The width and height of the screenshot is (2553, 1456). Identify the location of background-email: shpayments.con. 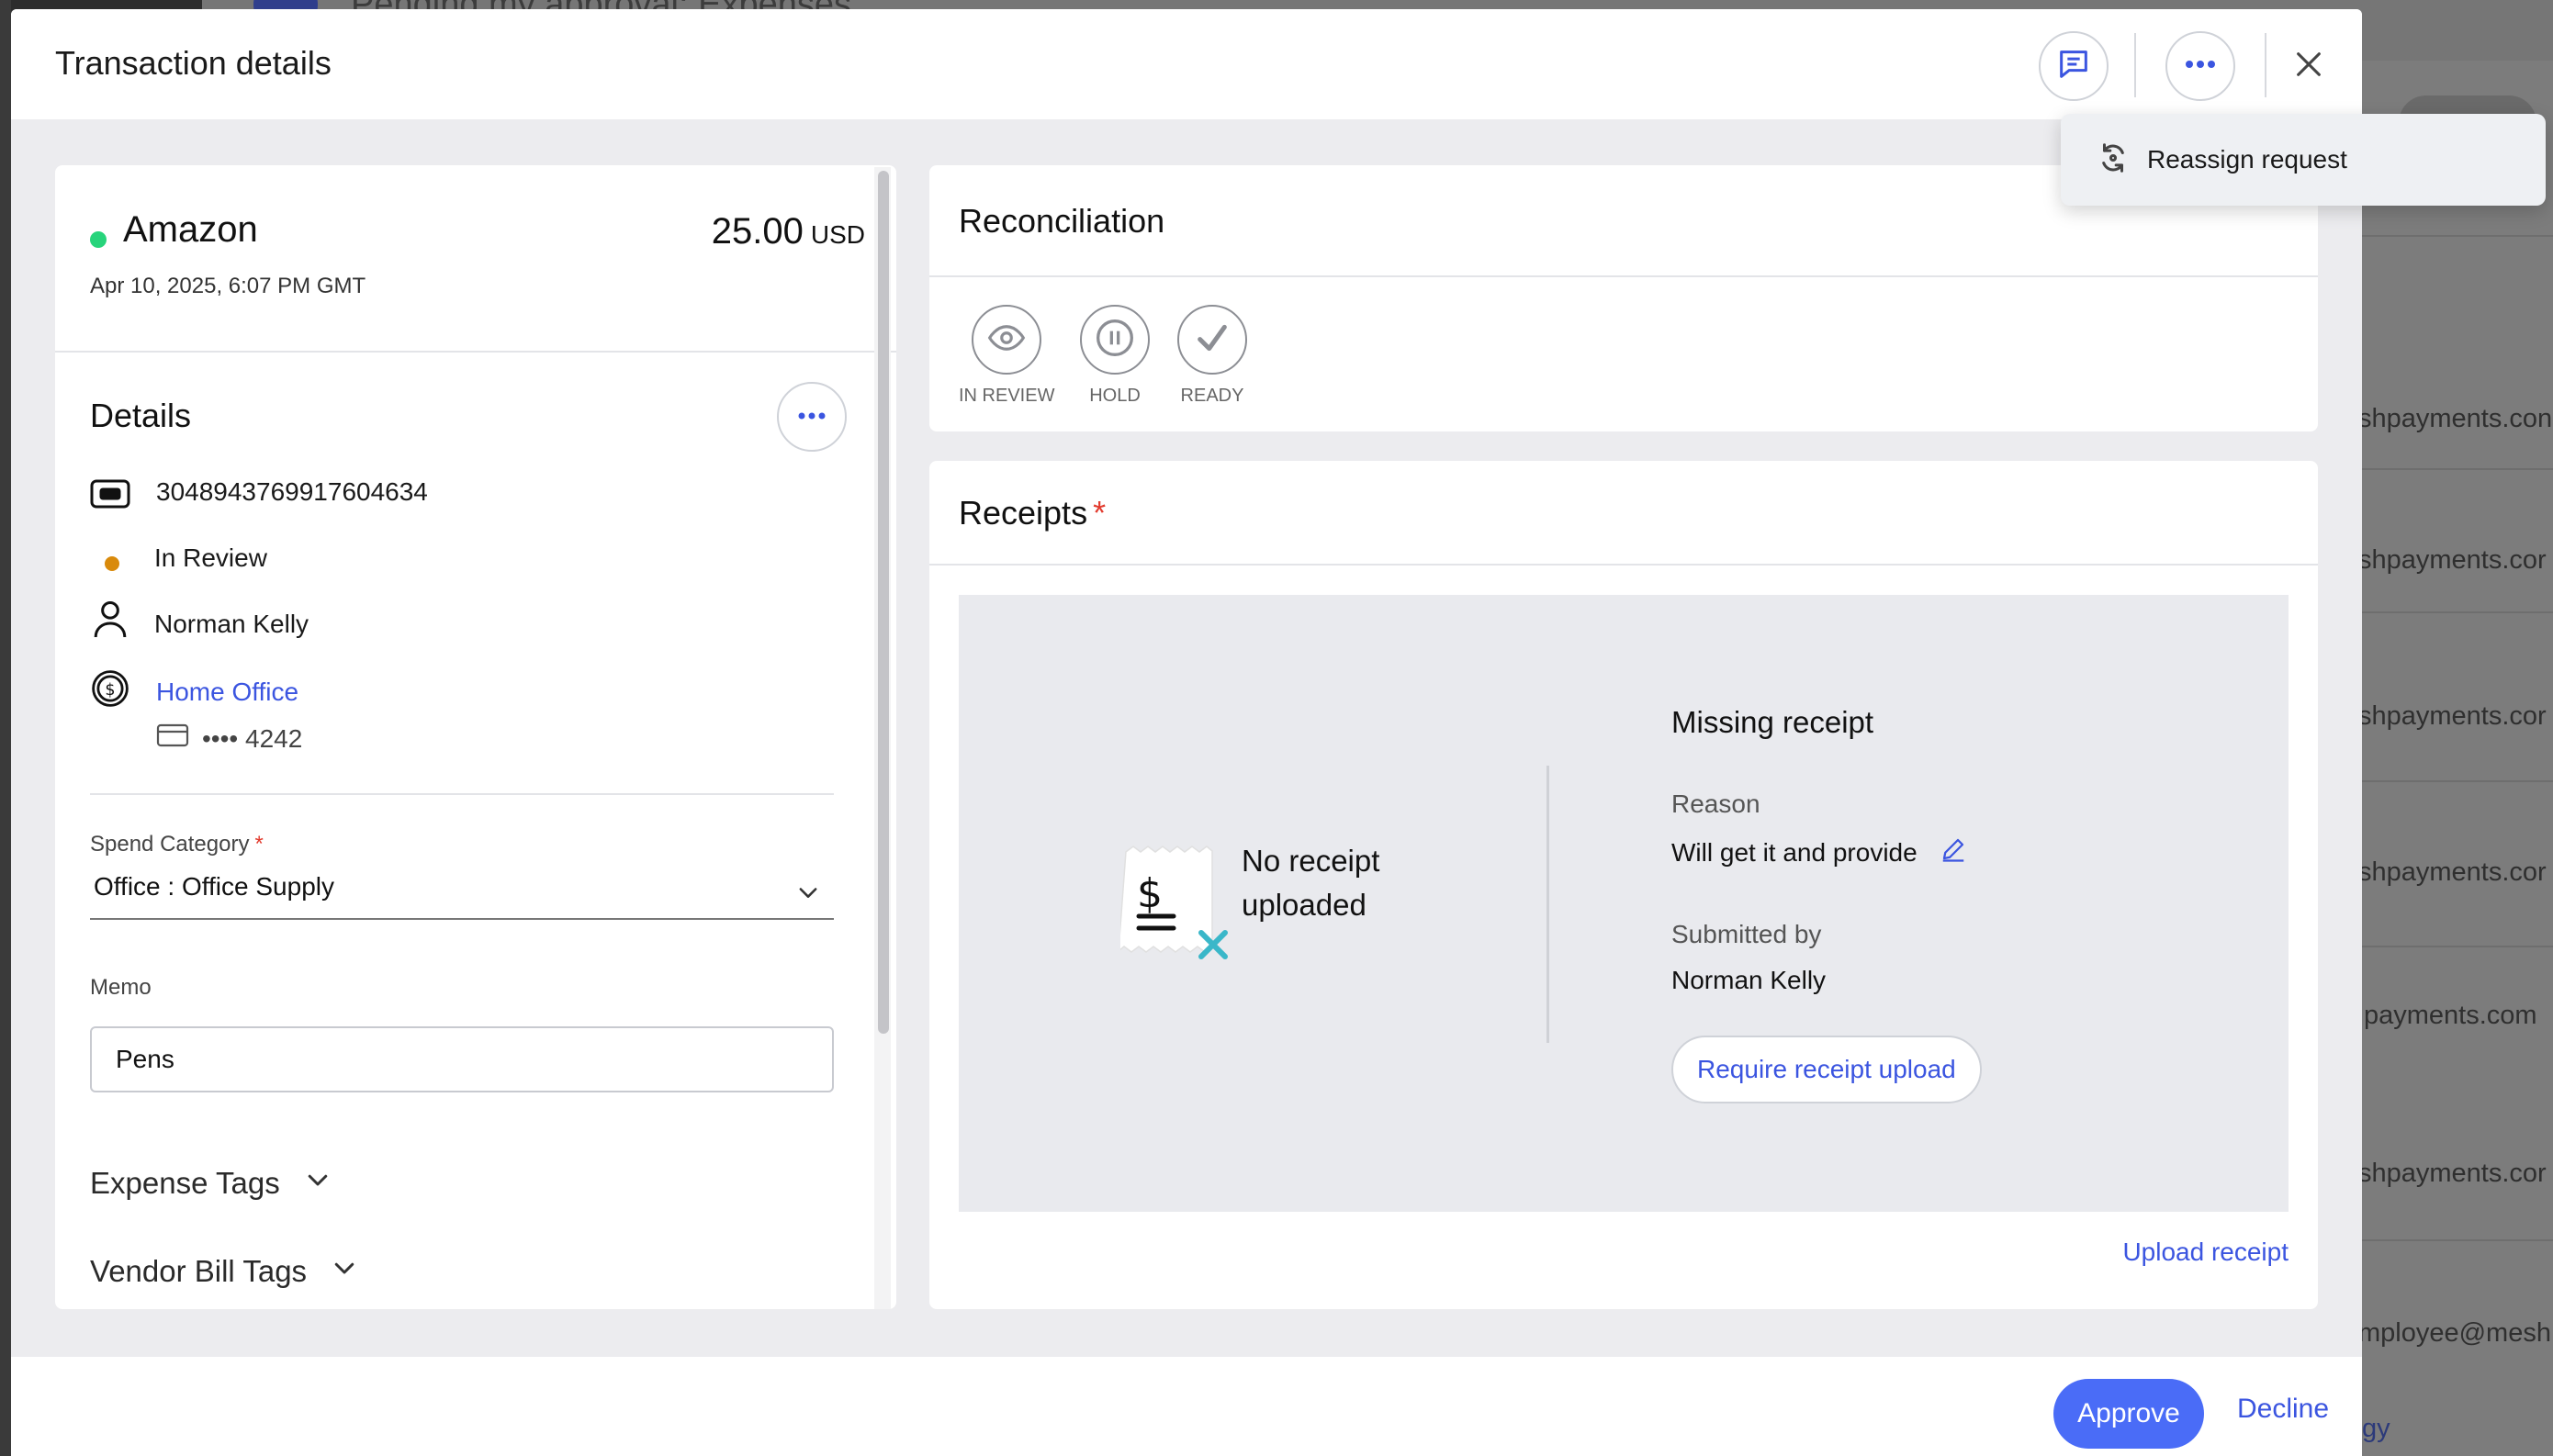
(2455, 418).